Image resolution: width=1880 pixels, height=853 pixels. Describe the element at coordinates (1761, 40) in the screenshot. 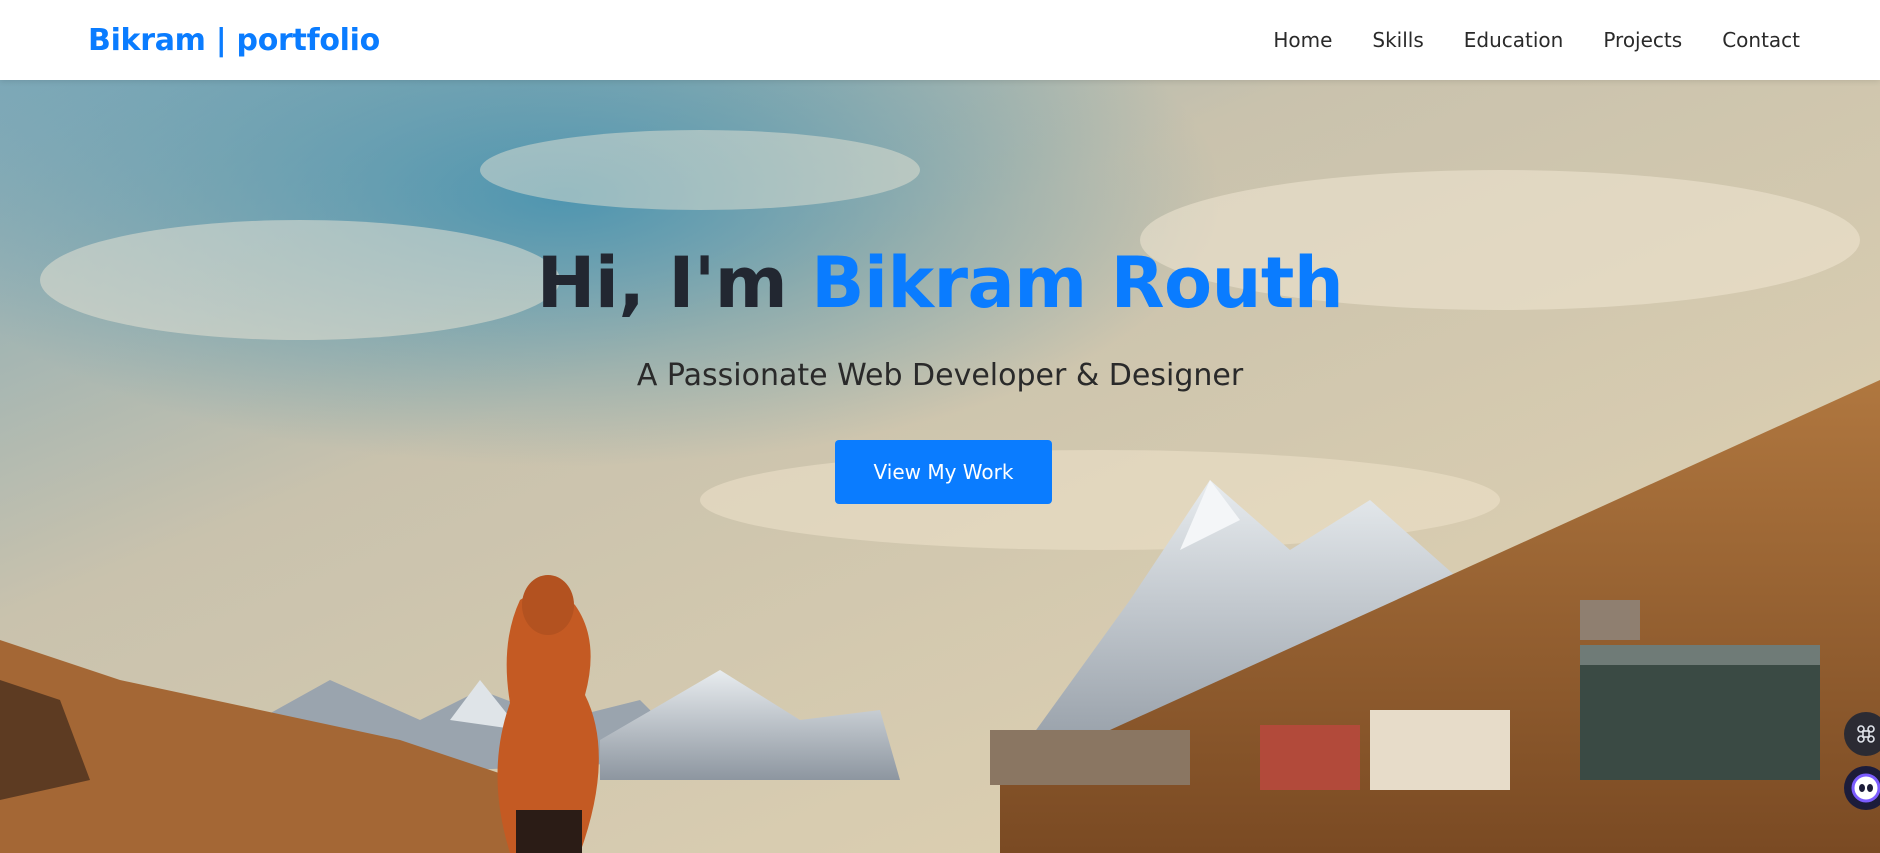

I see `nav-link-contact: Contact` at that location.